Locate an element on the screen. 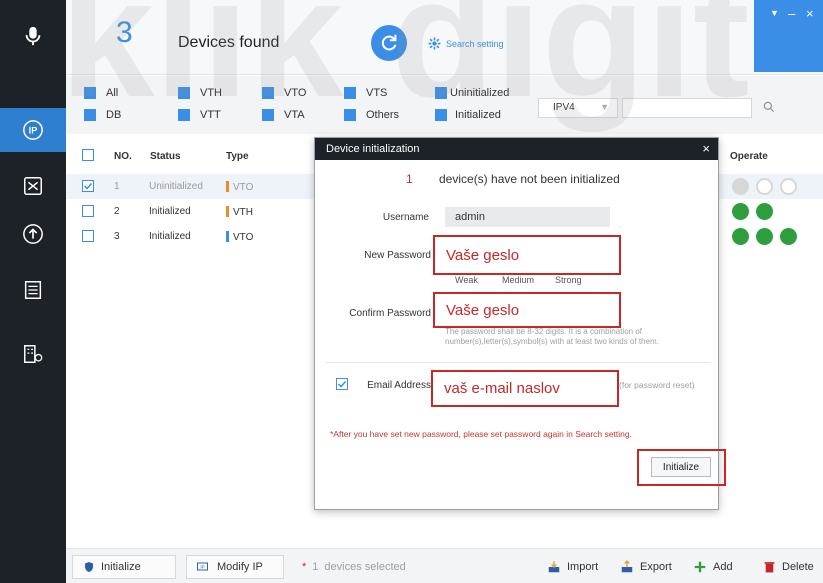 This screenshot has height=583, width=823. sidebar-item-ip: IP is located at coordinates (33, 130).